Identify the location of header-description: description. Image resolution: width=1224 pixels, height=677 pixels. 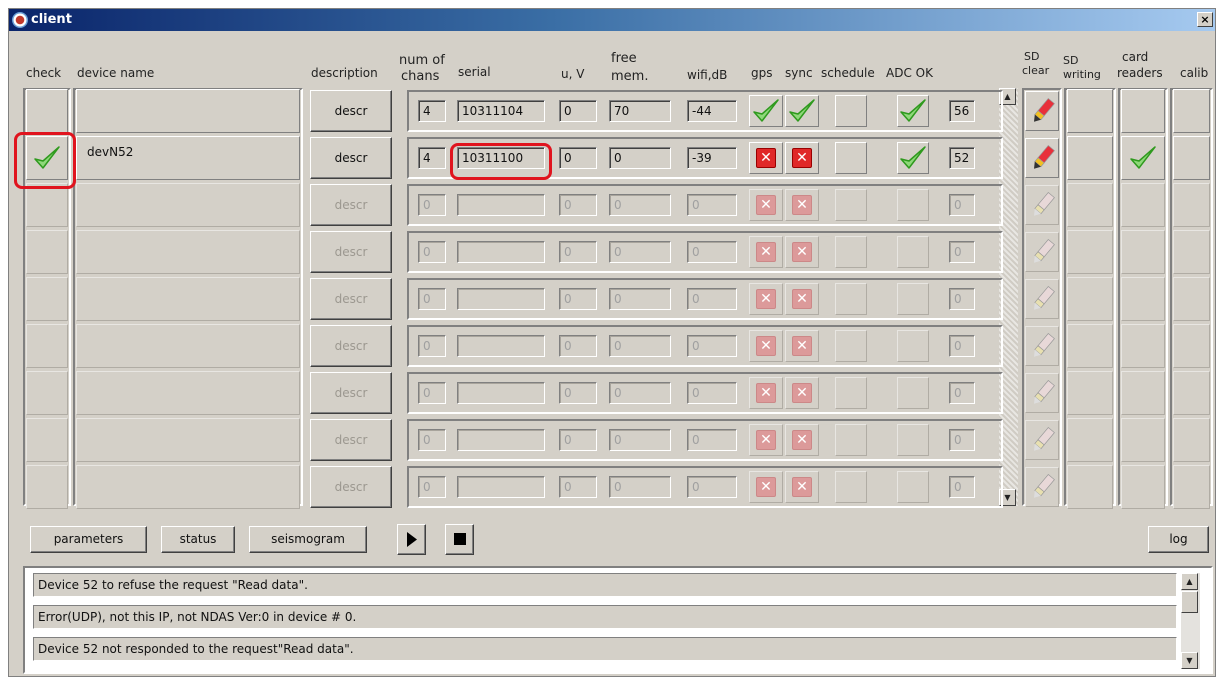
(344, 73).